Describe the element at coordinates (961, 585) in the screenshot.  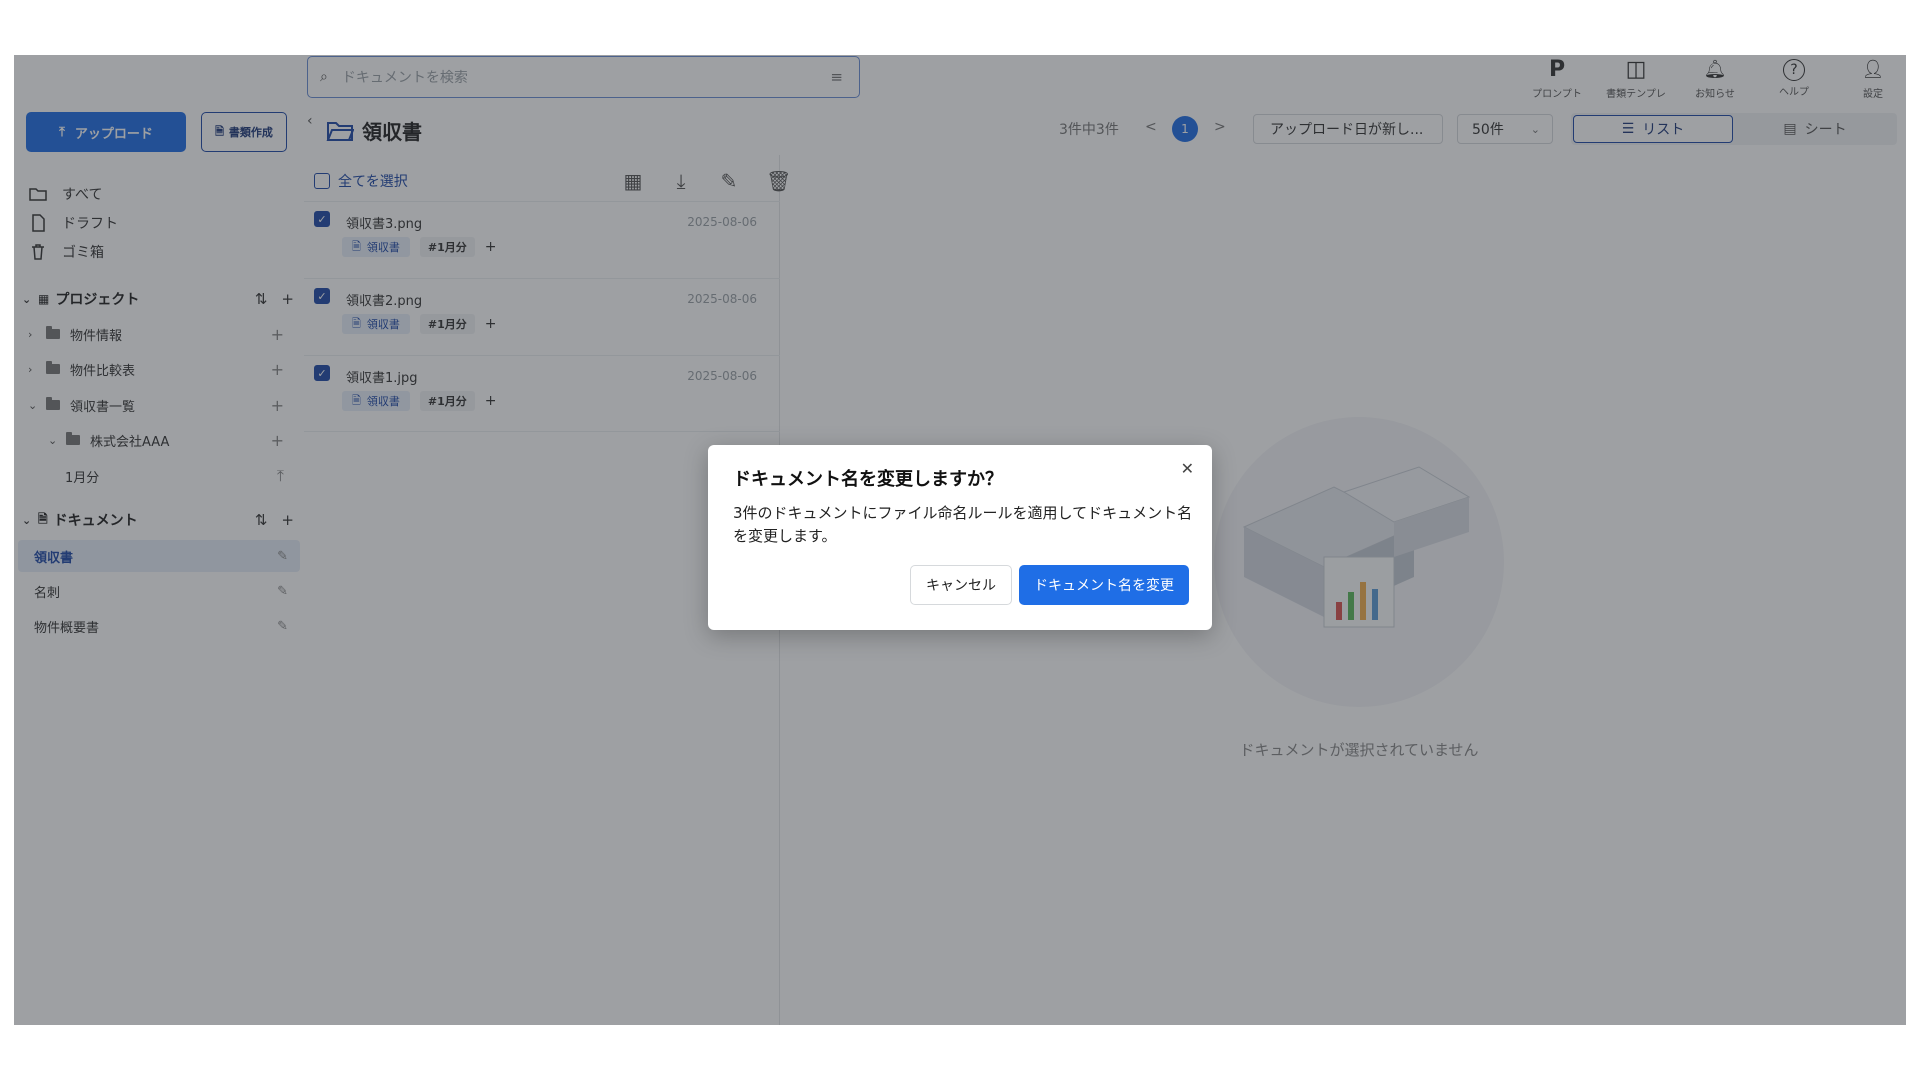
I see `cancel-button: キャンセル` at that location.